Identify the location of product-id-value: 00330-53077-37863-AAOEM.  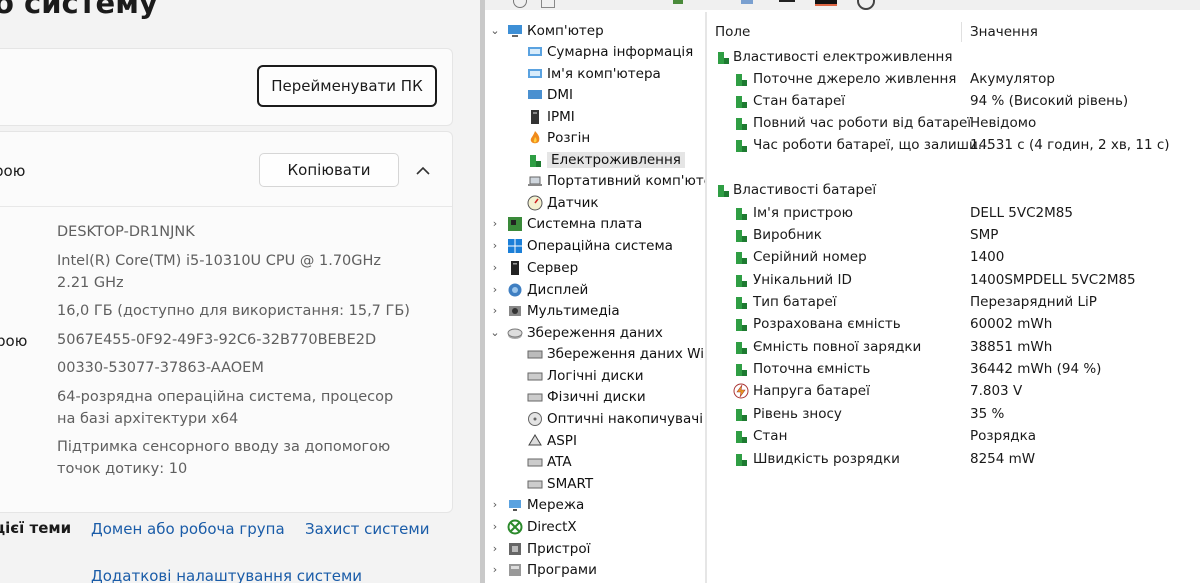
(160, 368).